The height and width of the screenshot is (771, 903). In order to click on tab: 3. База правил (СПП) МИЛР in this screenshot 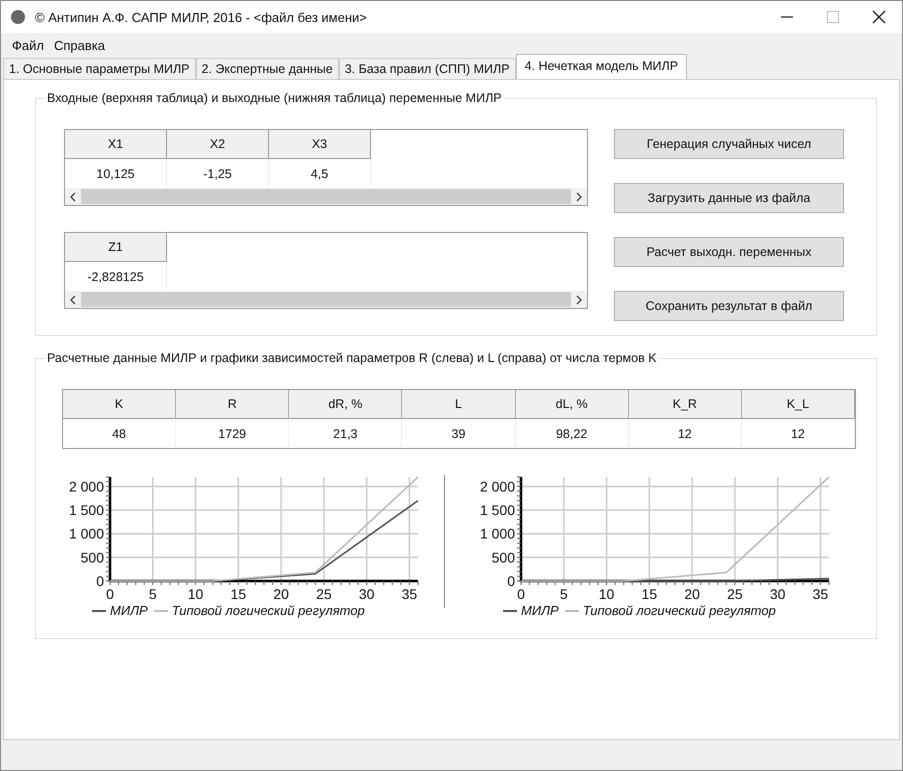, I will do `click(427, 68)`.